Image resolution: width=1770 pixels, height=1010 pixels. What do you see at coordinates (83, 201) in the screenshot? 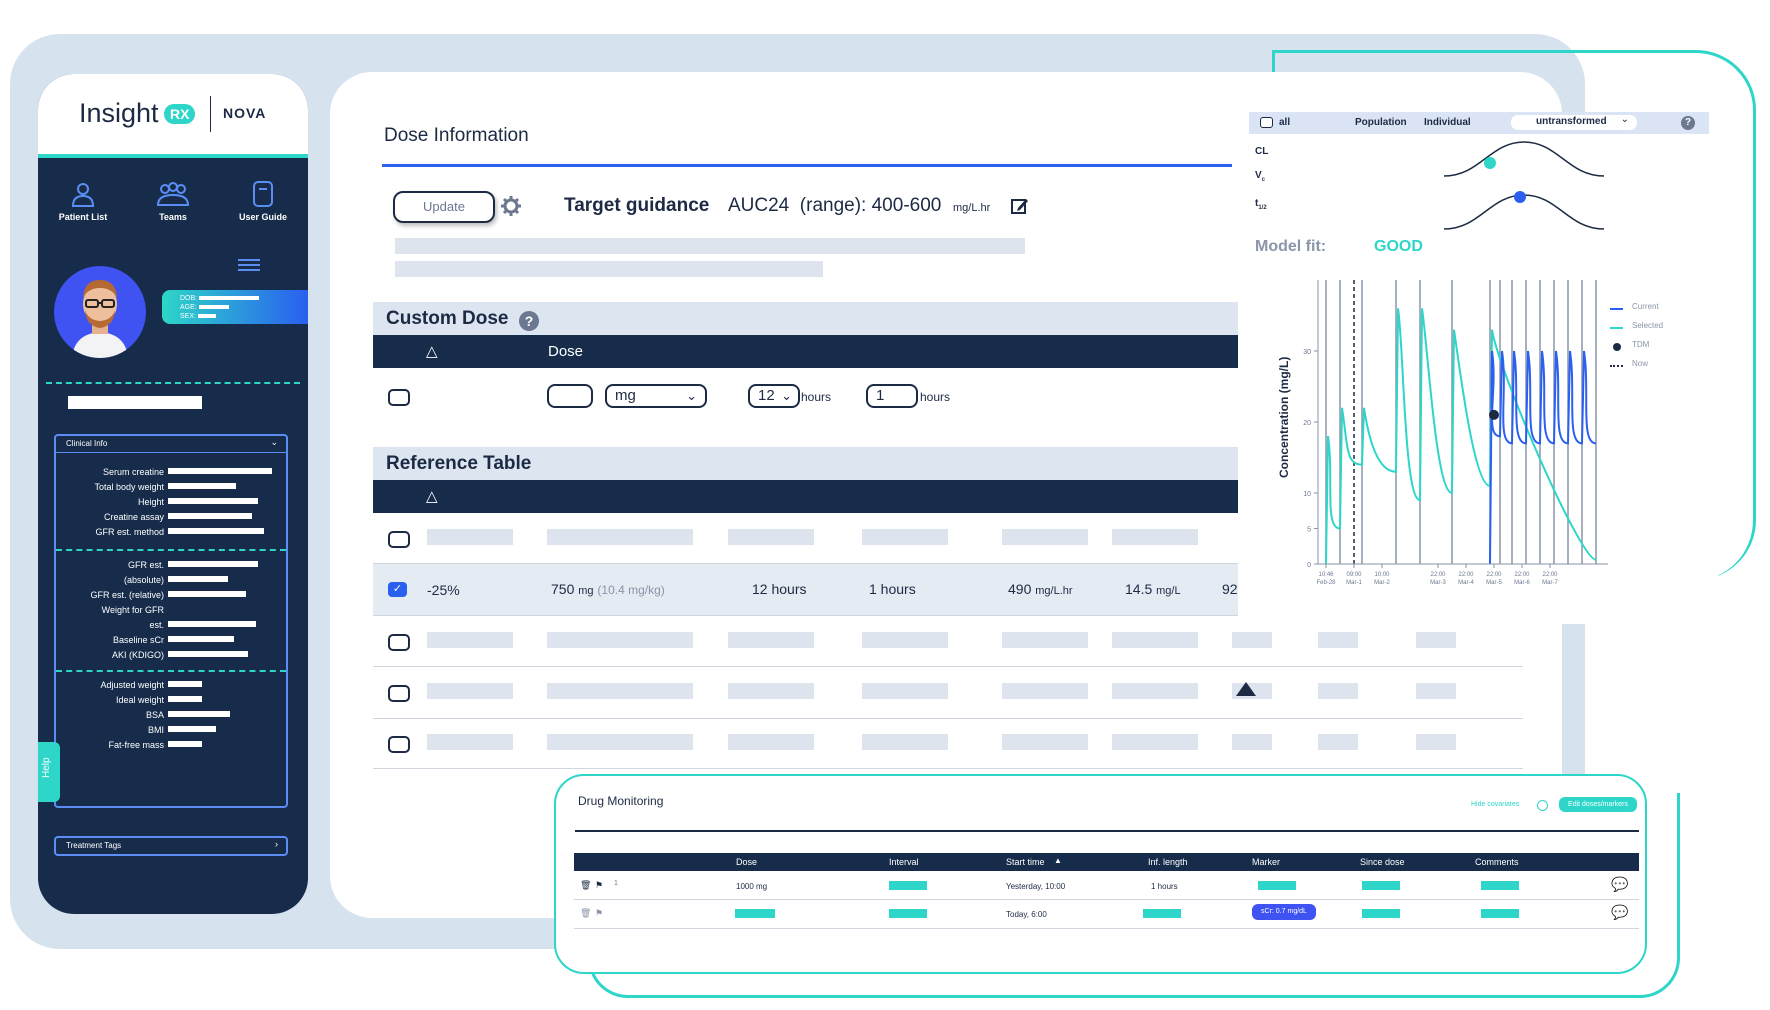
I see `nav-patient-list: Patient List` at bounding box center [83, 201].